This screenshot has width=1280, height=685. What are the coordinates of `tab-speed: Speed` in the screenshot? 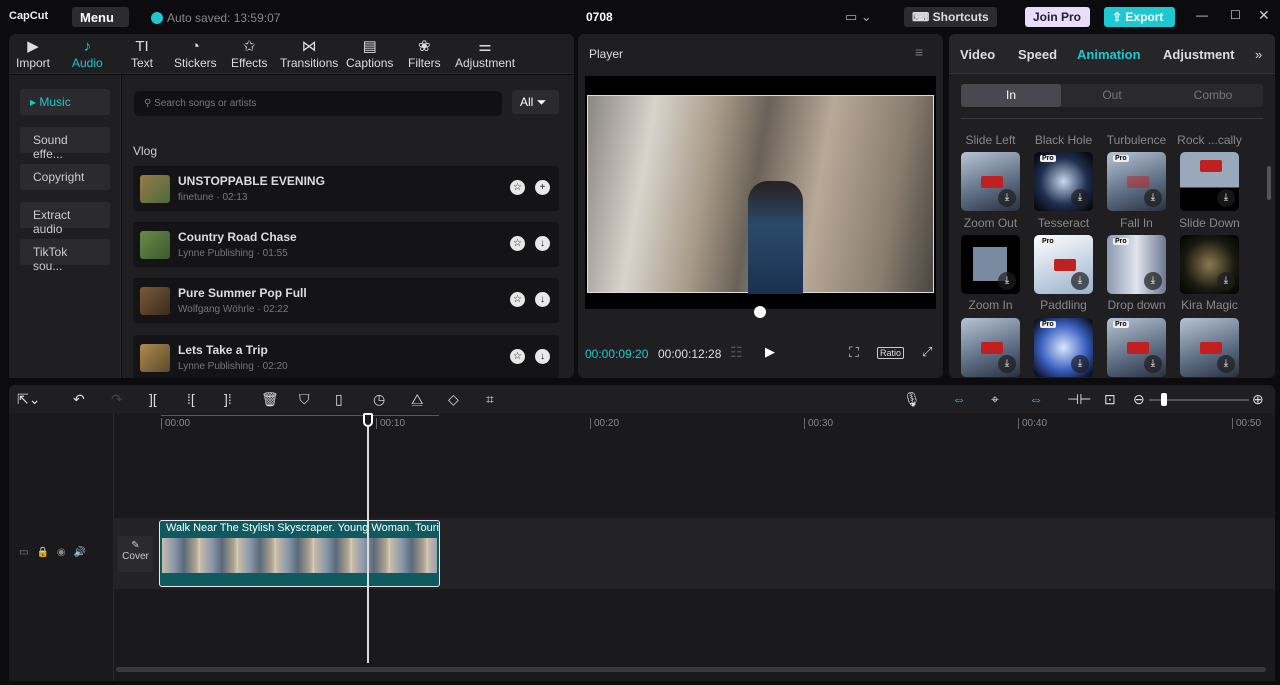 It's located at (1037, 54).